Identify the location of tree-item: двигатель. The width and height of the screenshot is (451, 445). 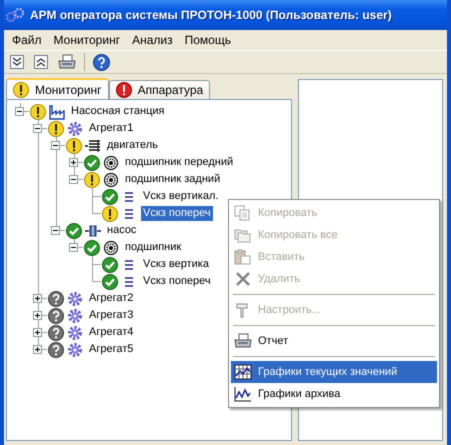
(132, 145).